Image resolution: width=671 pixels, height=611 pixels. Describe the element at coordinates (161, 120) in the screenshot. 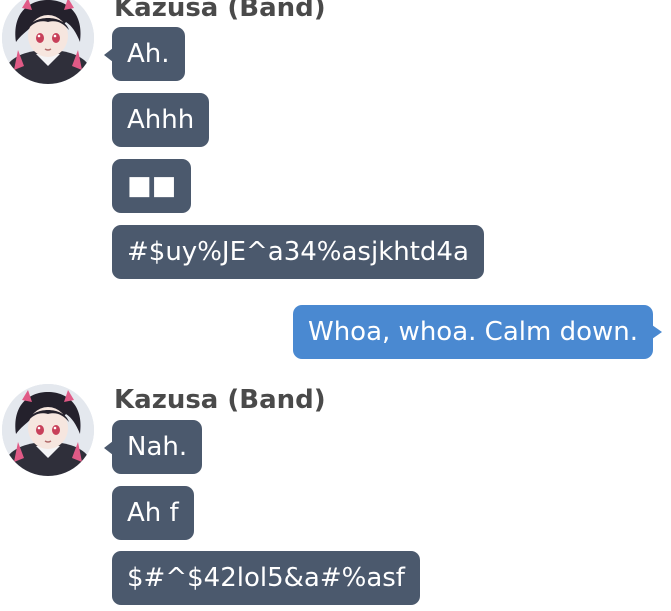

I see `message-bubble: Ahhh` at that location.